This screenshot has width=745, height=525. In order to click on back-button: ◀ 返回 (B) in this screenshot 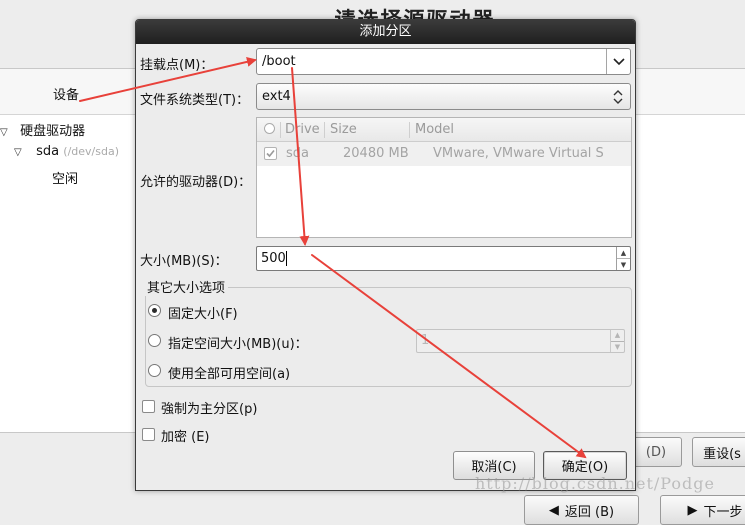, I will do `click(581, 510)`.